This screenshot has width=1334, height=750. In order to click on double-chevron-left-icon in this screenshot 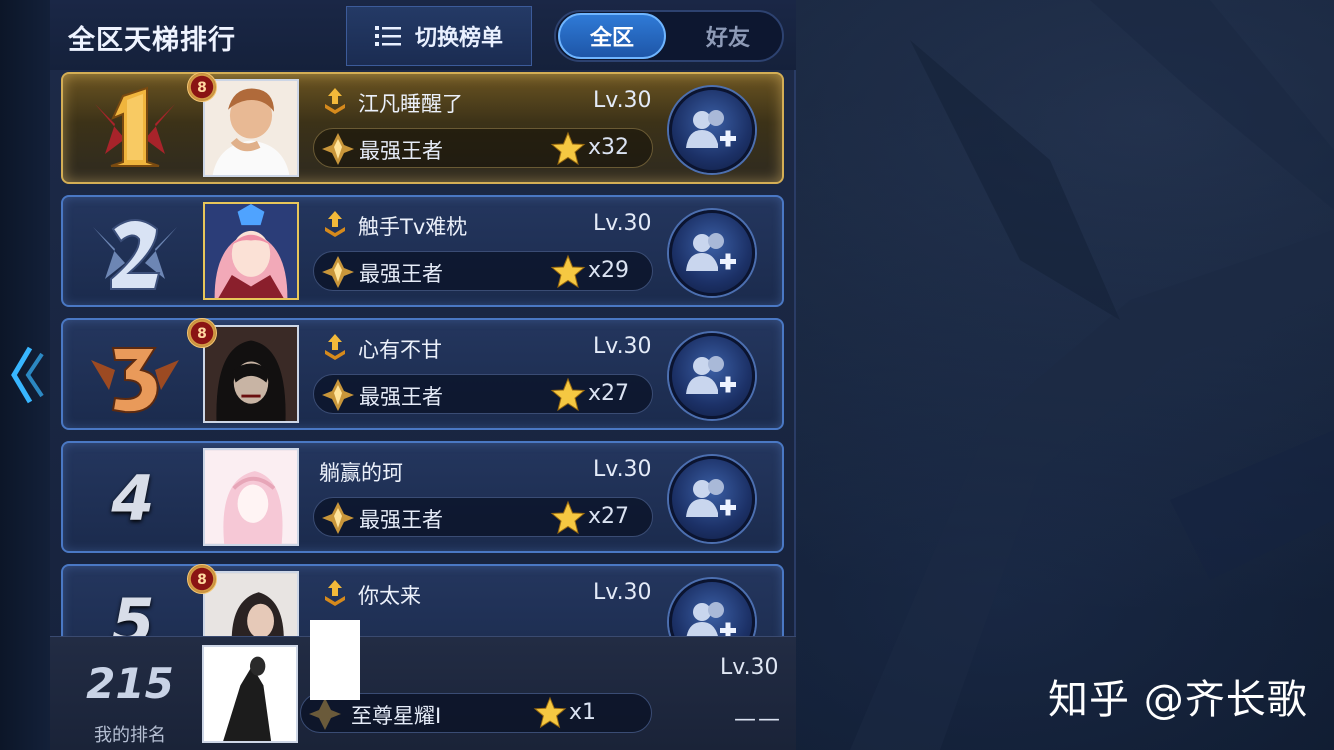, I will do `click(26, 375)`.